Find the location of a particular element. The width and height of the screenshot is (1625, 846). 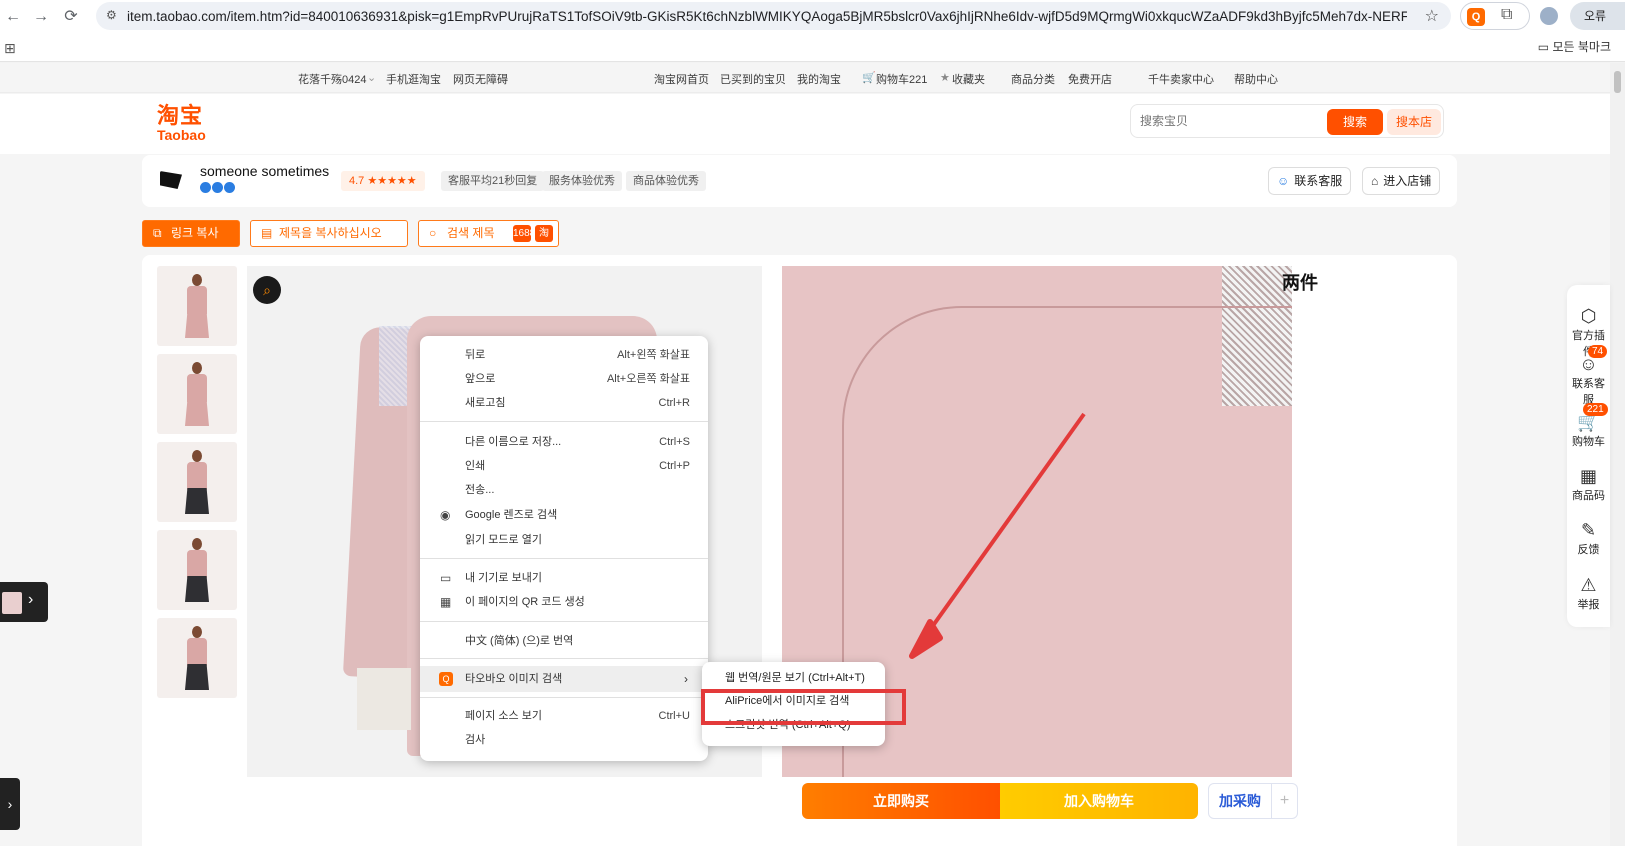

chevron-right-icon: › is located at coordinates (10, 804).